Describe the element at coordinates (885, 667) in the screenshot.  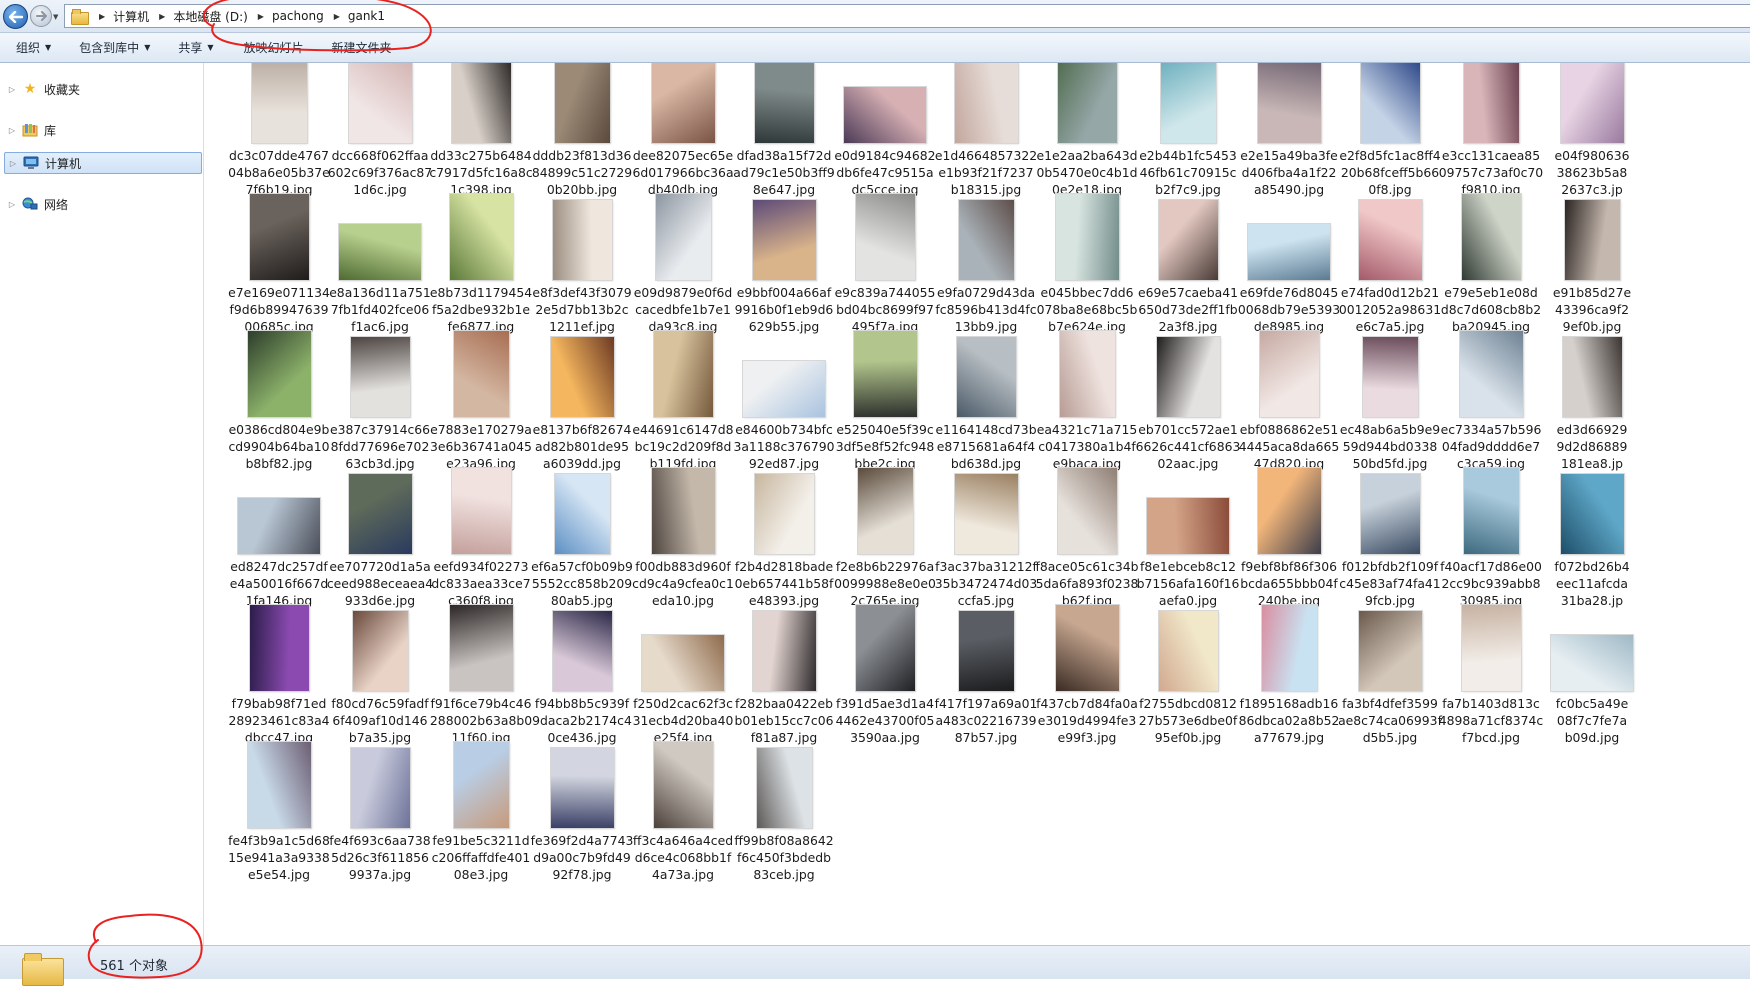
I see `file-item: f391d5ae3d1a4 4462e43700f05 3590aa.jpg` at that location.